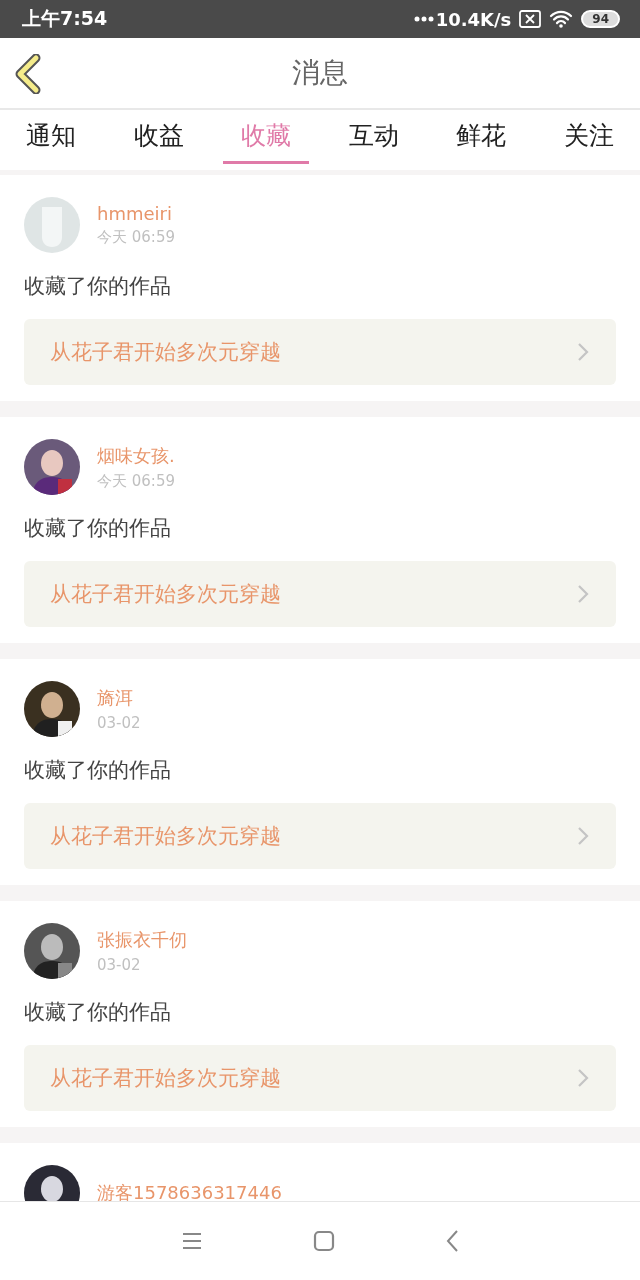  Describe the element at coordinates (530, 19) in the screenshot. I see `sim-card-icon` at that location.